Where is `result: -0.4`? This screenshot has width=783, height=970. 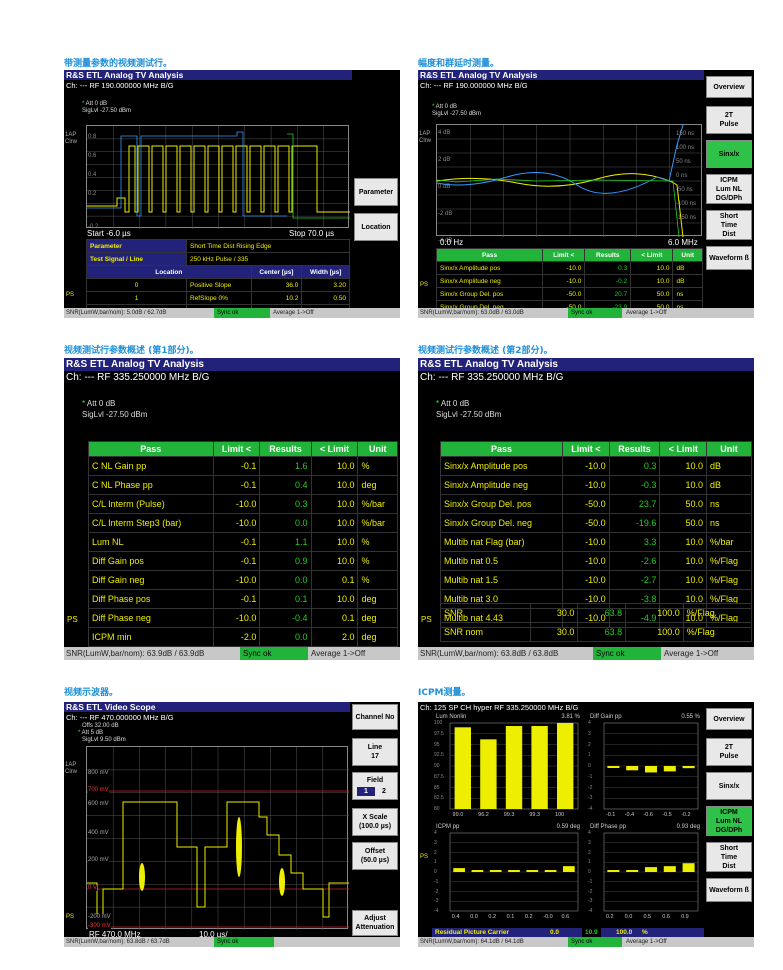
result: -0.4 is located at coordinates (285, 618).